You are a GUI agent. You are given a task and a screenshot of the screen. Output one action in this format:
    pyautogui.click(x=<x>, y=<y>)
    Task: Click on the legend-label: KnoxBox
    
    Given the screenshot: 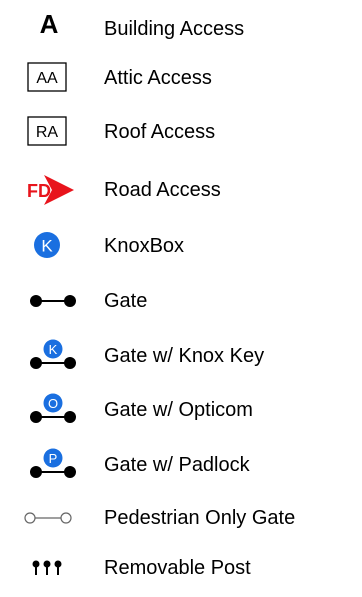 What is the action you would take?
    pyautogui.click(x=144, y=245)
    